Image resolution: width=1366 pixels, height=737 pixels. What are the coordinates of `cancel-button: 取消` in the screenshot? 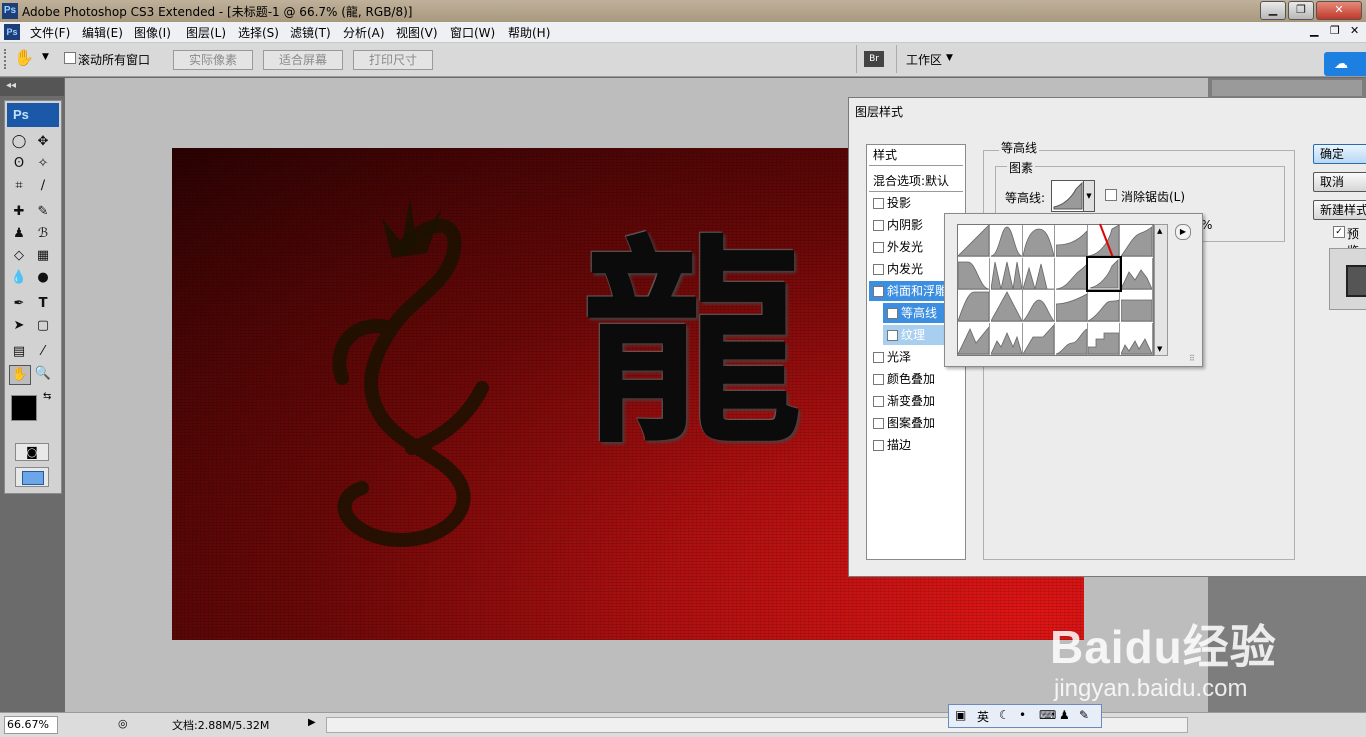 It's located at (1339, 182).